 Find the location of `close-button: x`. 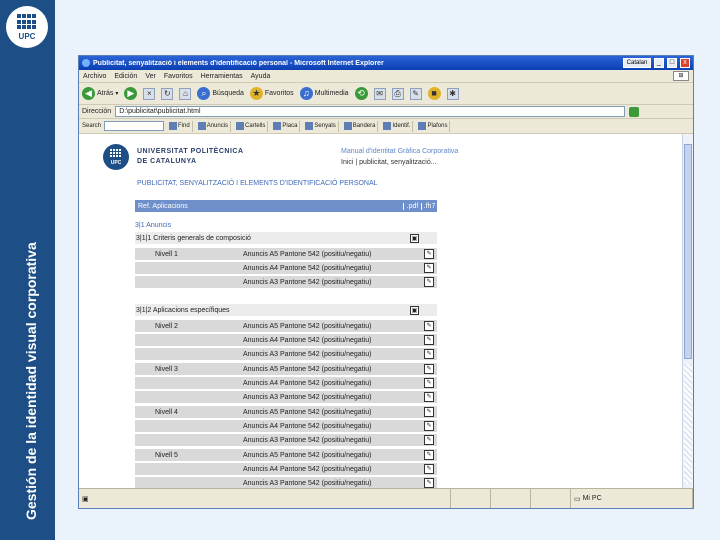

close-button: x is located at coordinates (685, 63).